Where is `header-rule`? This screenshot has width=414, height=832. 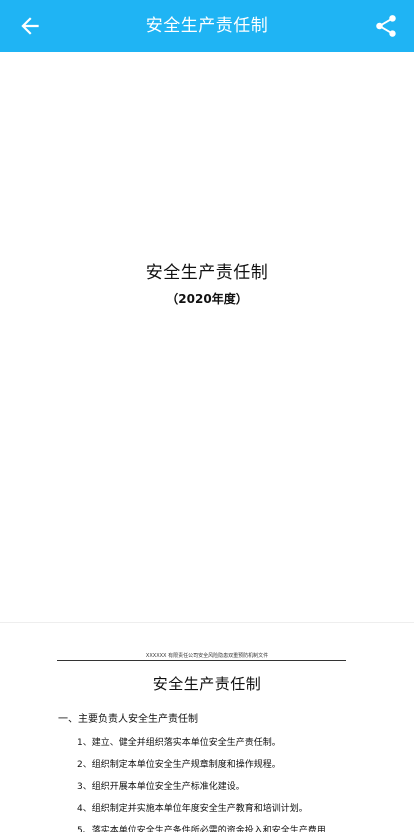
header-rule is located at coordinates (201, 660).